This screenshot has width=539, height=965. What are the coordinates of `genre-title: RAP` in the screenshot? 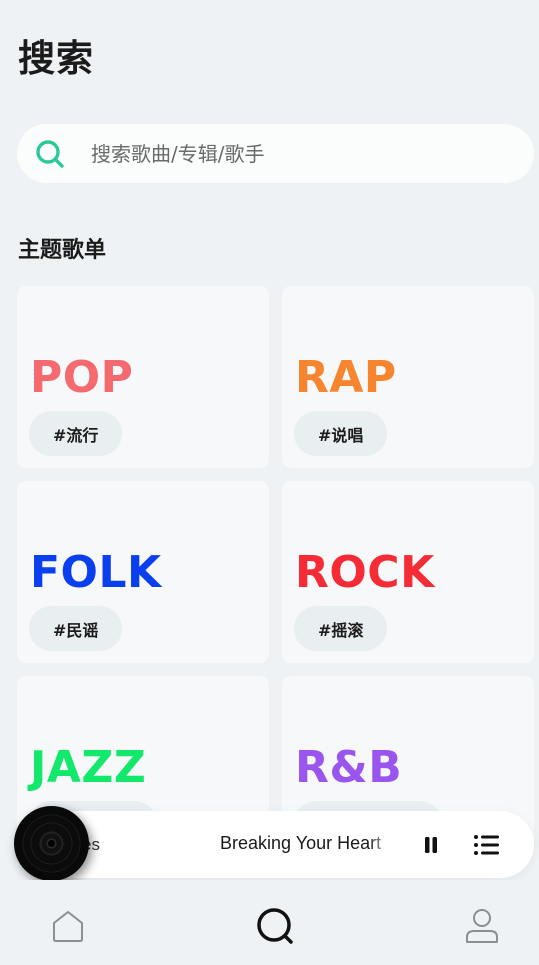 It's located at (346, 377).